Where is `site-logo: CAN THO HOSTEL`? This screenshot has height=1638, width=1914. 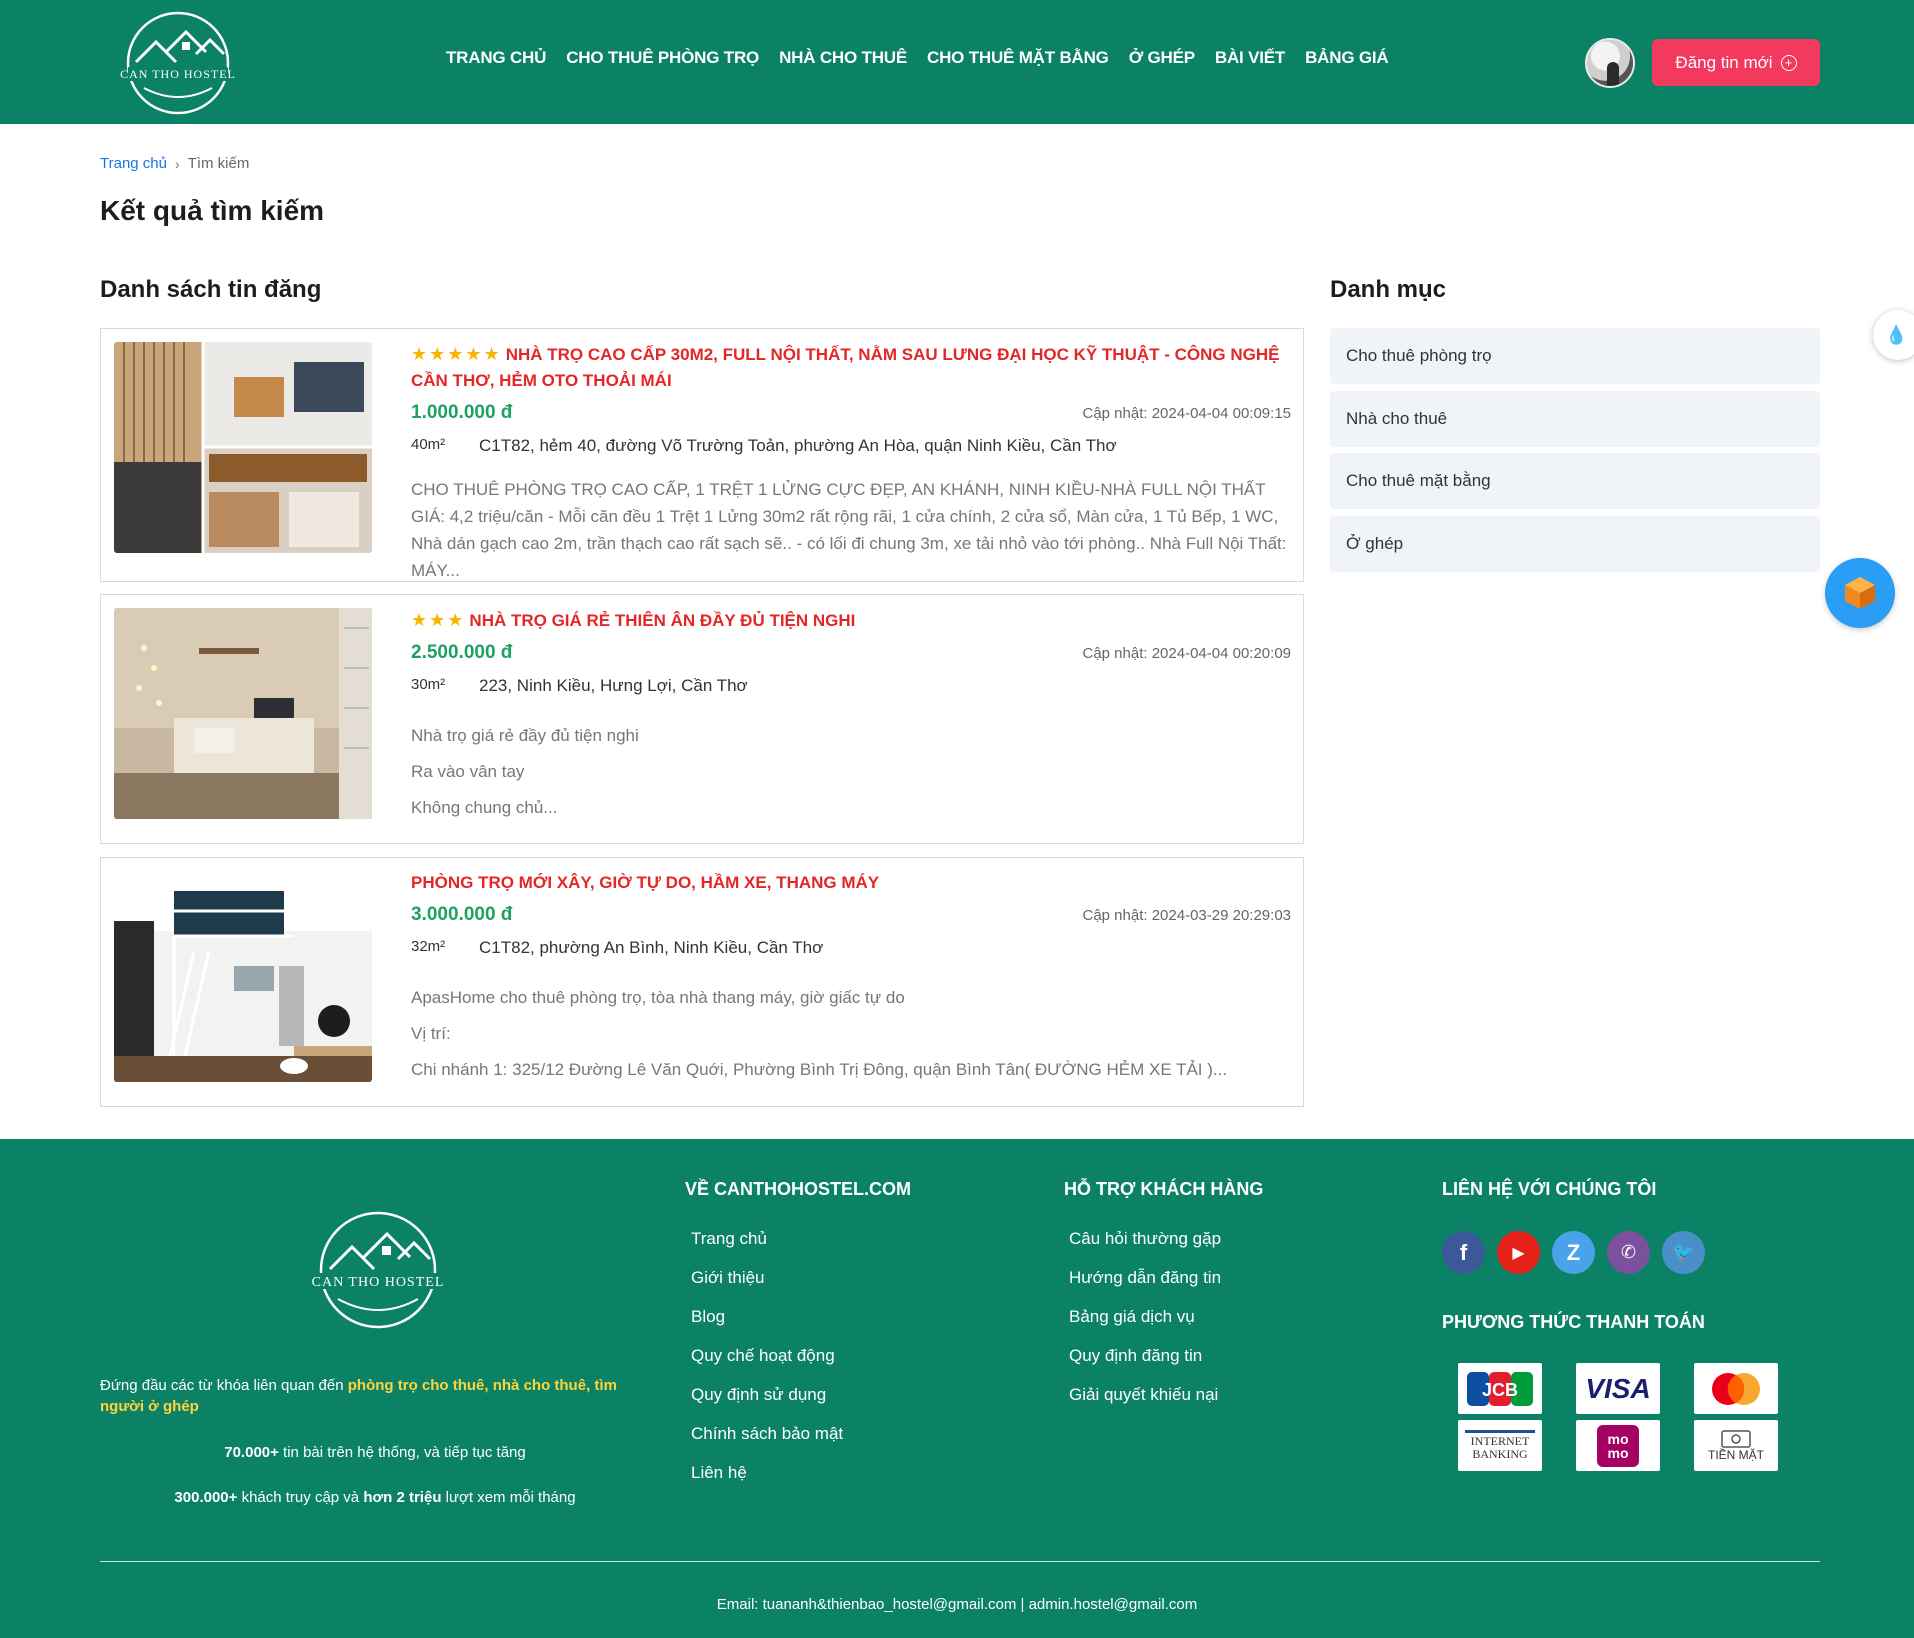 site-logo: CAN THO HOSTEL is located at coordinates (178, 63).